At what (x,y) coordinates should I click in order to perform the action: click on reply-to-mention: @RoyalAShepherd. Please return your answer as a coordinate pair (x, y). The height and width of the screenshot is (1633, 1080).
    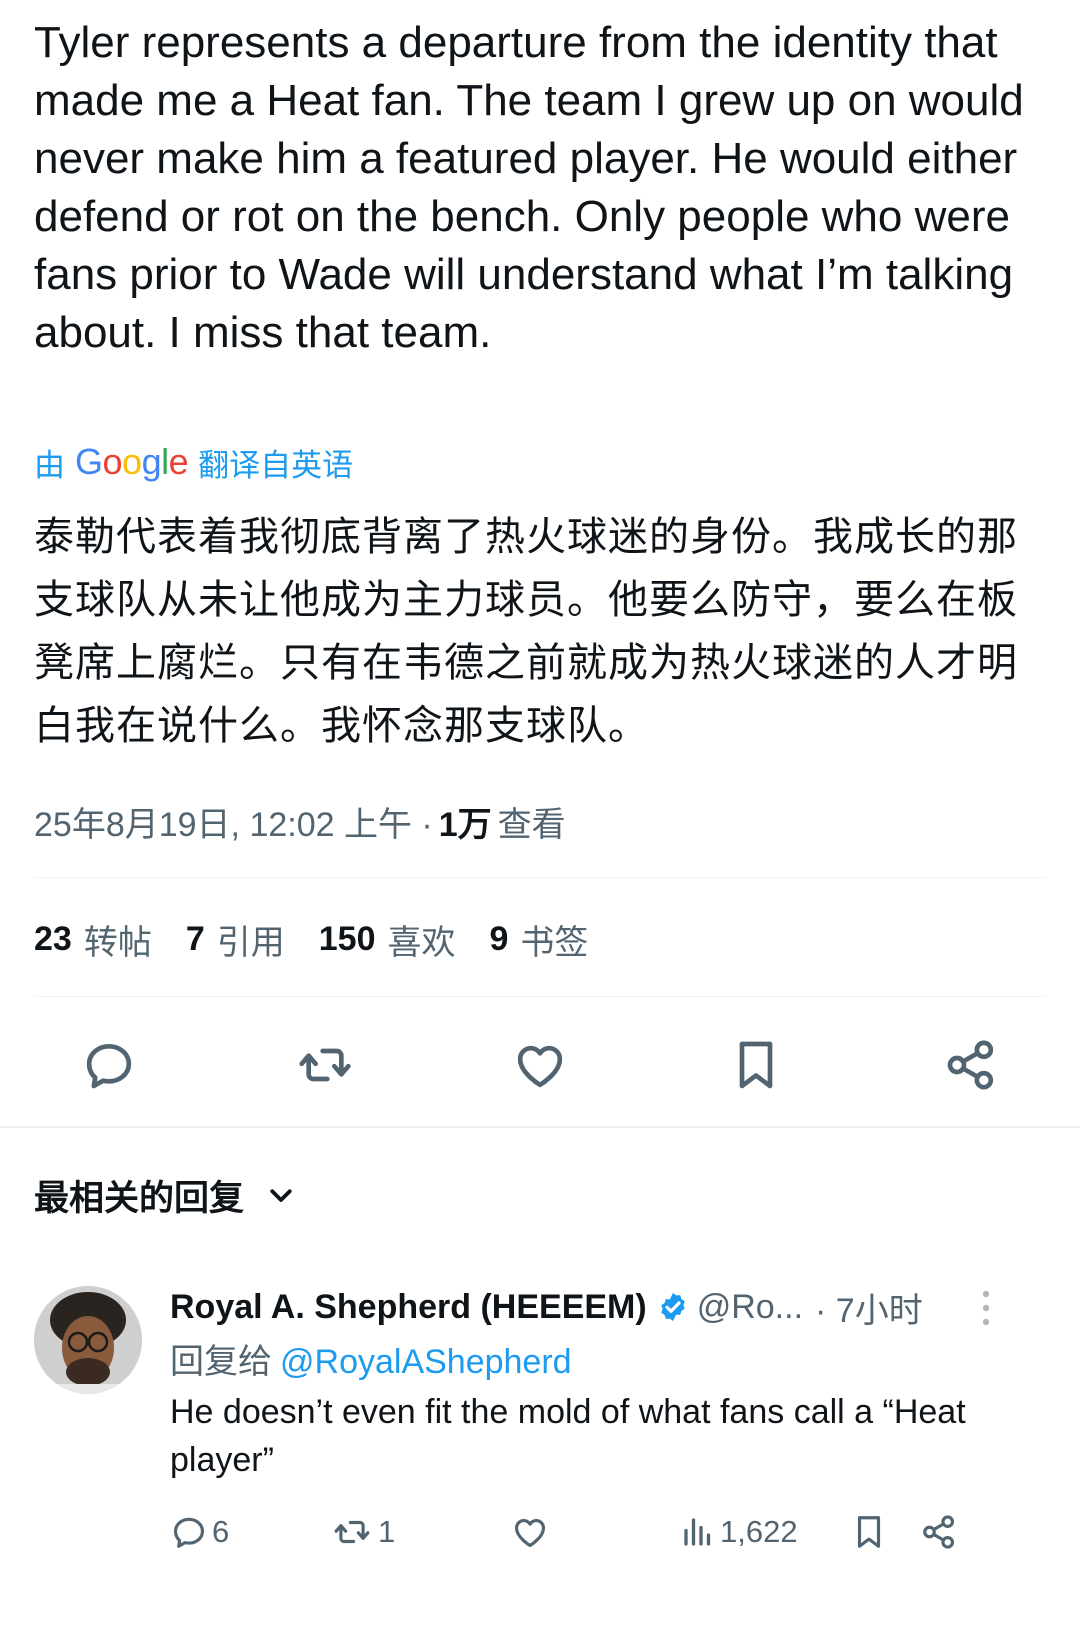
    Looking at the image, I should click on (426, 1362).